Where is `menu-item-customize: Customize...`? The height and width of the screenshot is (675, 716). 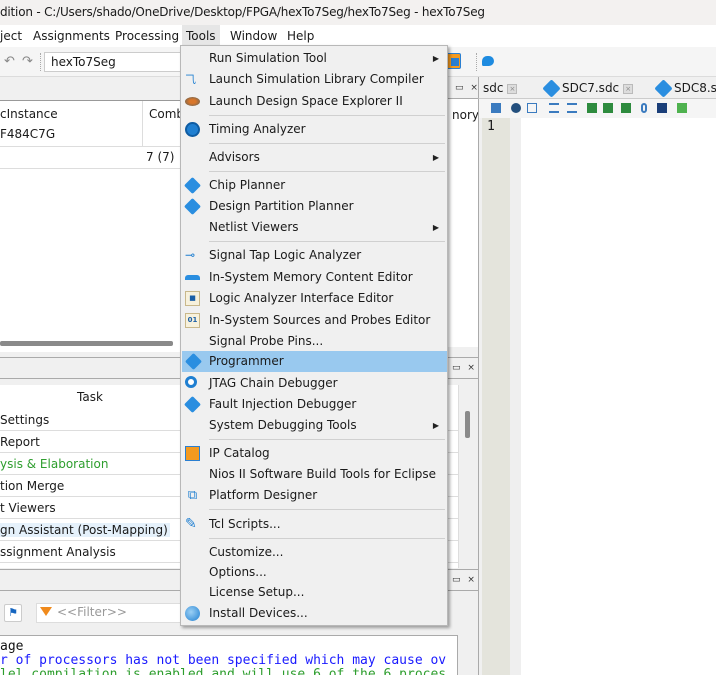 menu-item-customize: Customize... is located at coordinates (314, 552).